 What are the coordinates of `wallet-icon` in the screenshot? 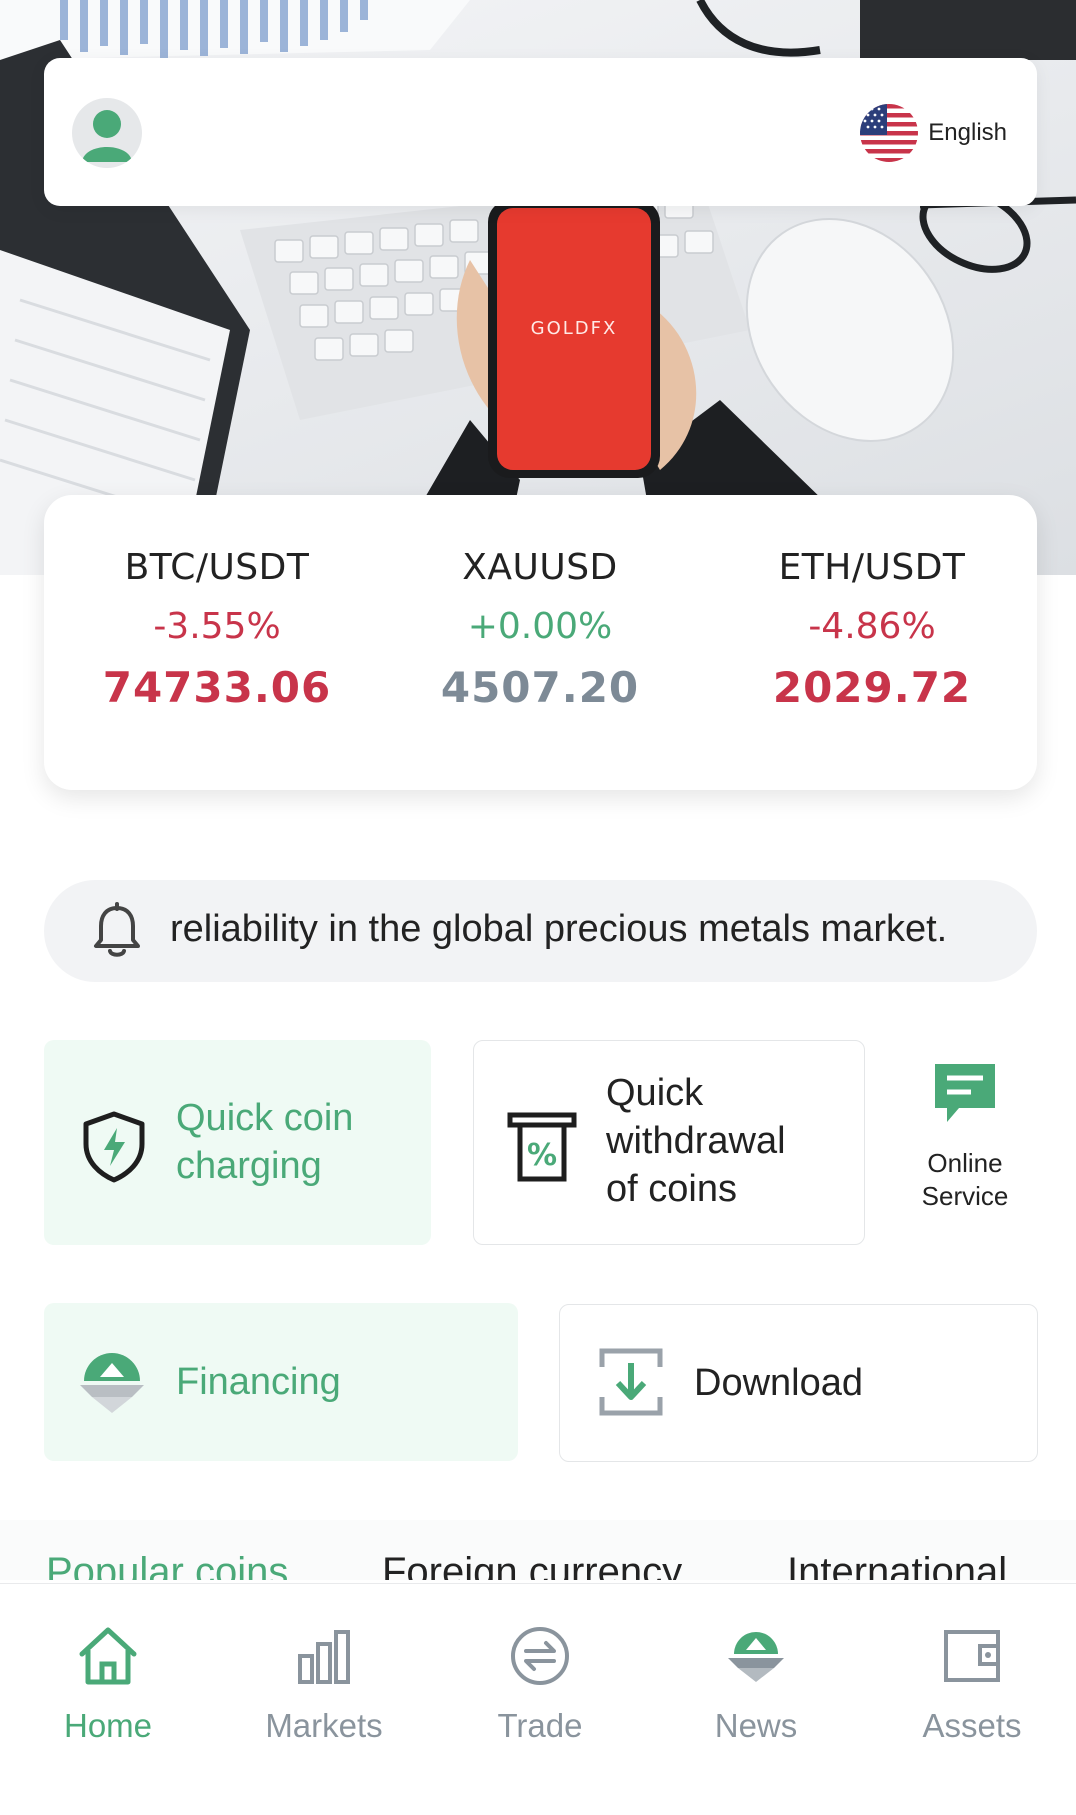 It's located at (972, 1656).